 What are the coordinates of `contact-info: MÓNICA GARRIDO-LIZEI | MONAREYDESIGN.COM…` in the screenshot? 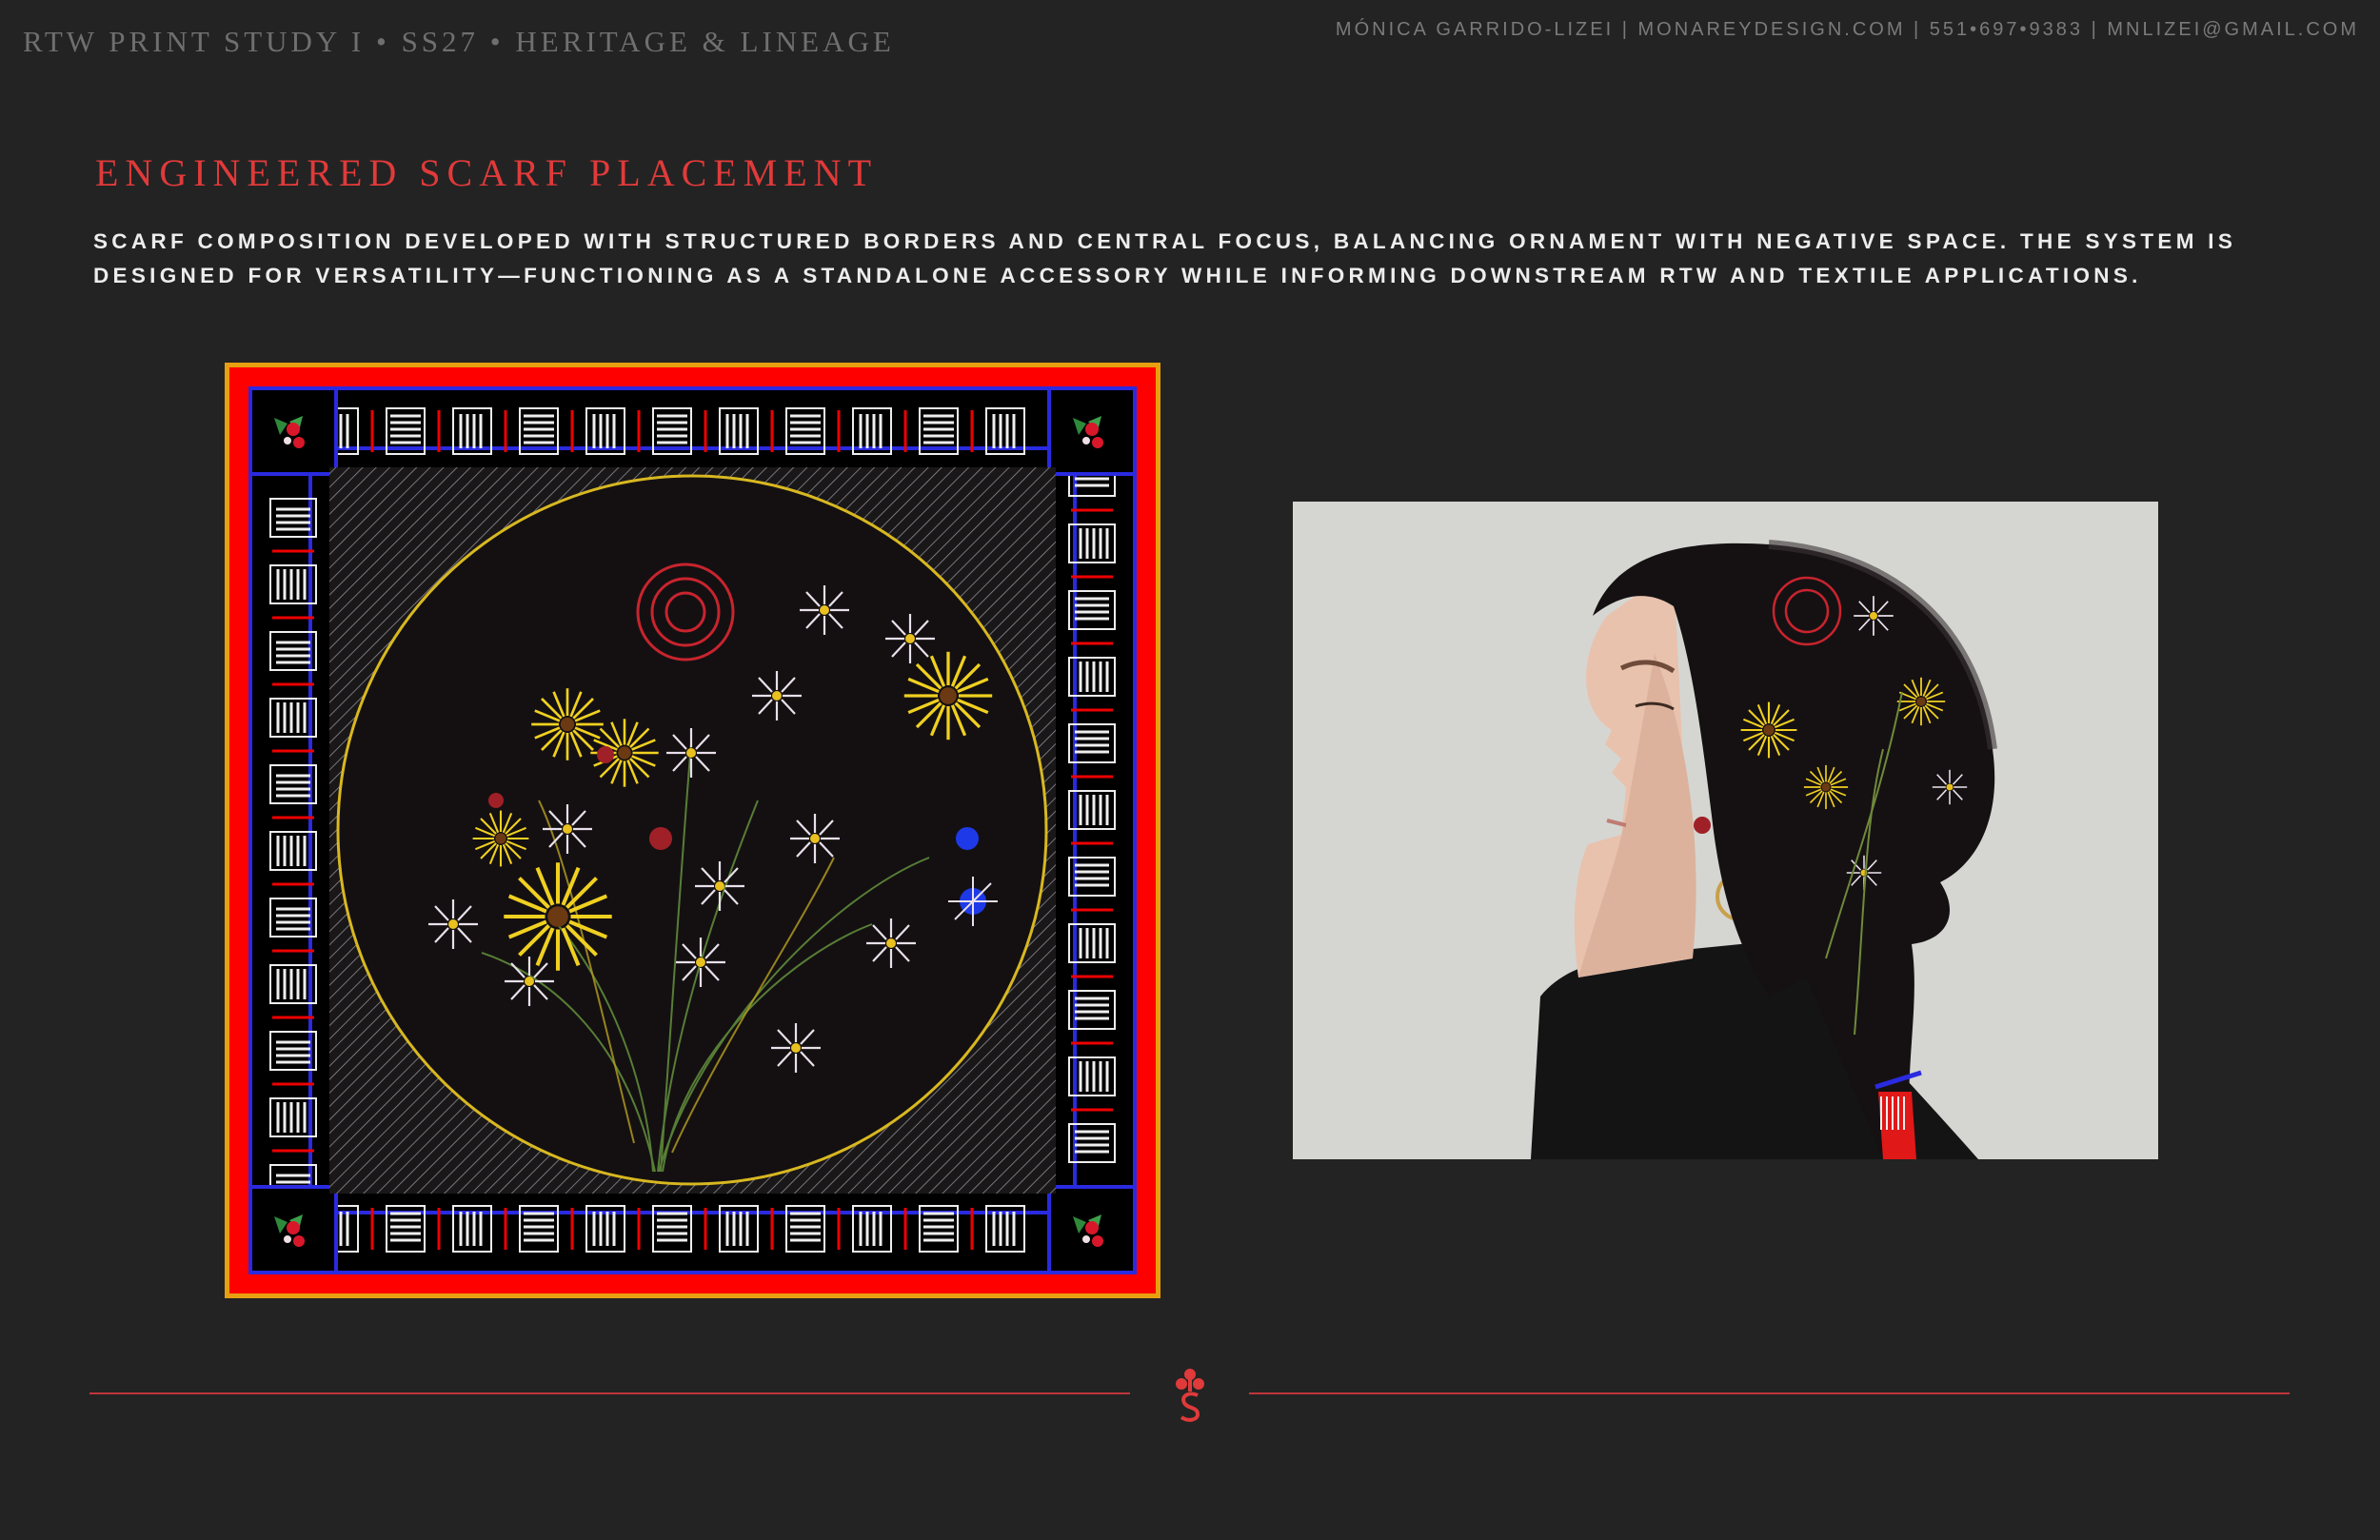 It's located at (1847, 29).